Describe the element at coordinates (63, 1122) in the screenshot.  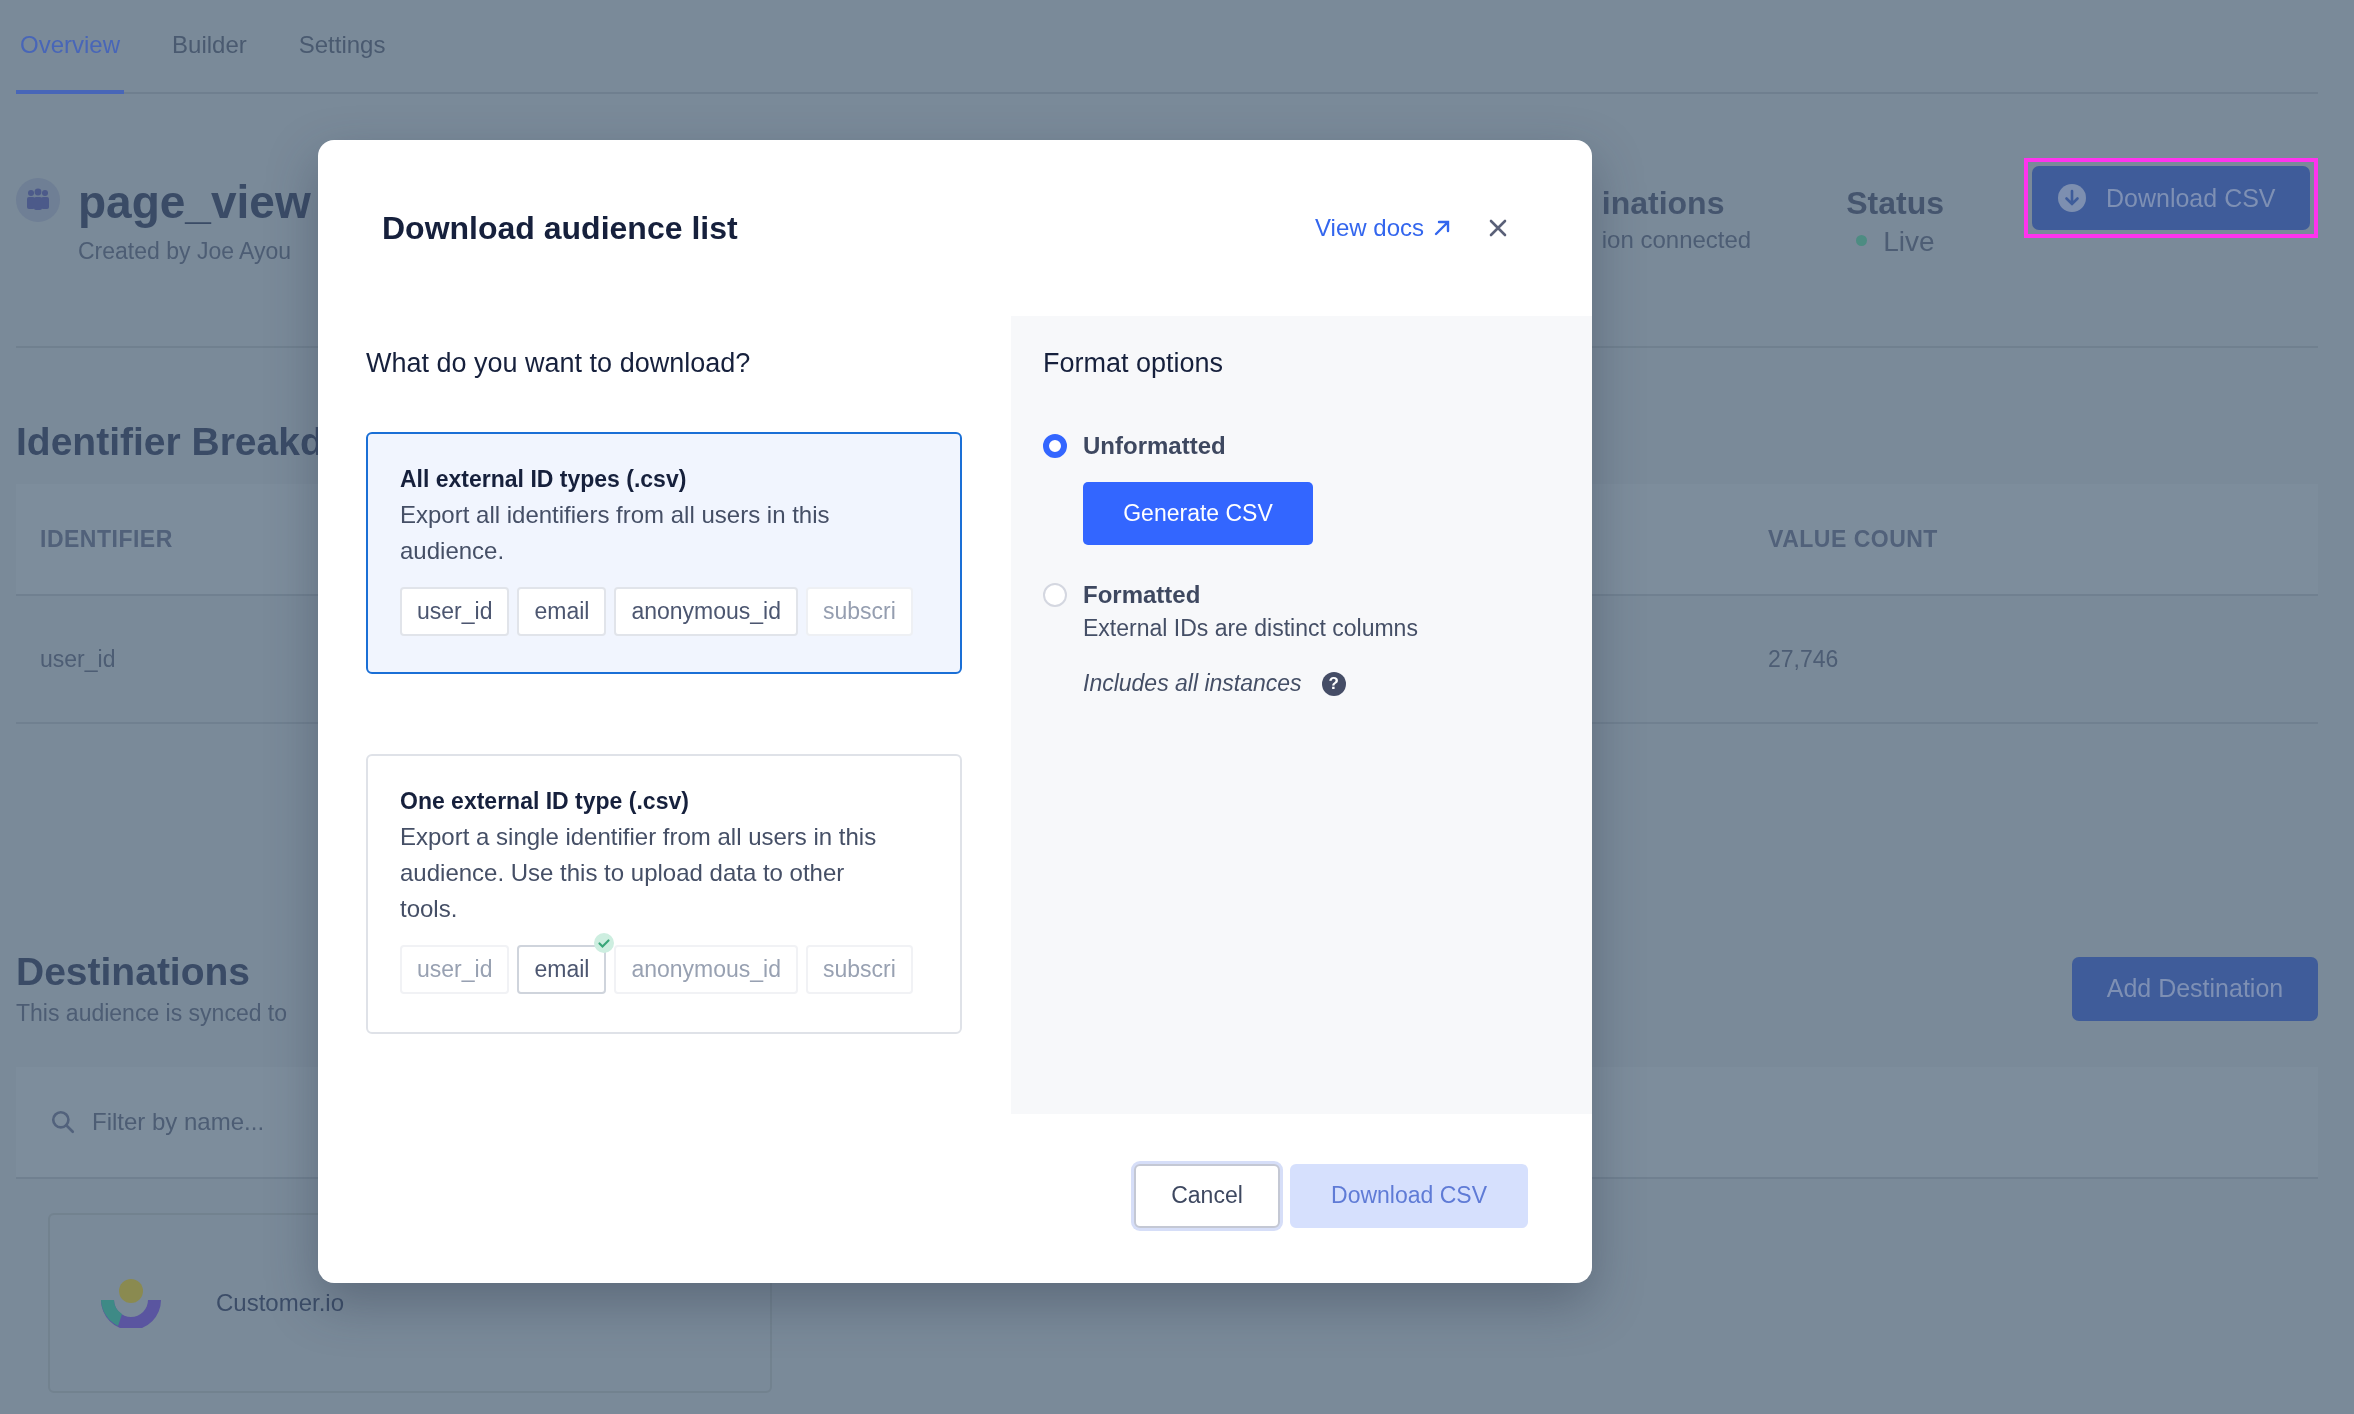
I see `search-icon` at that location.